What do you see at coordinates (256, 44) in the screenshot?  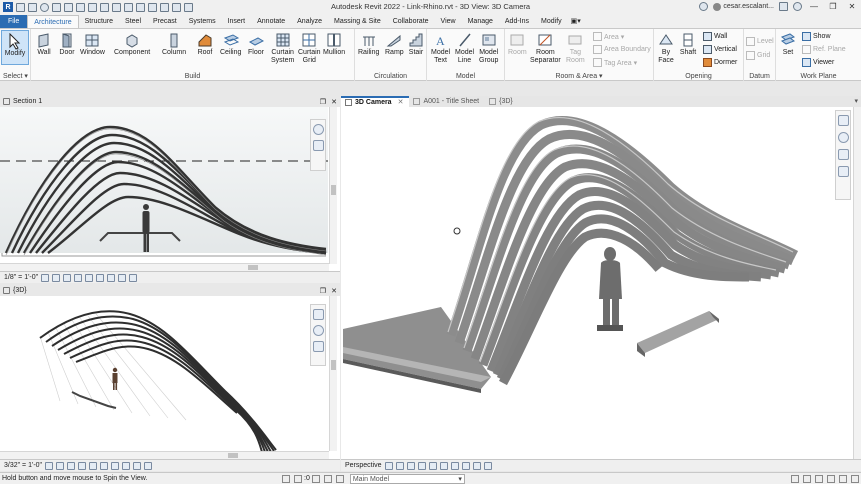 I see `floor-tool: Floor` at bounding box center [256, 44].